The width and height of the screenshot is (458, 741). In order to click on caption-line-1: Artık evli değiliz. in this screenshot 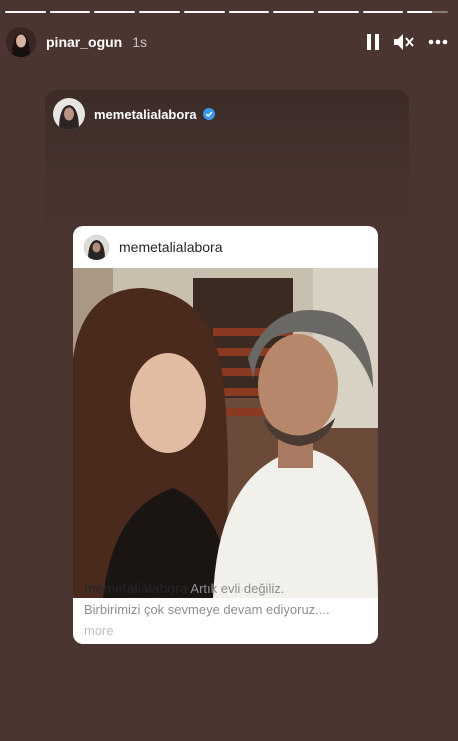, I will do `click(237, 588)`.